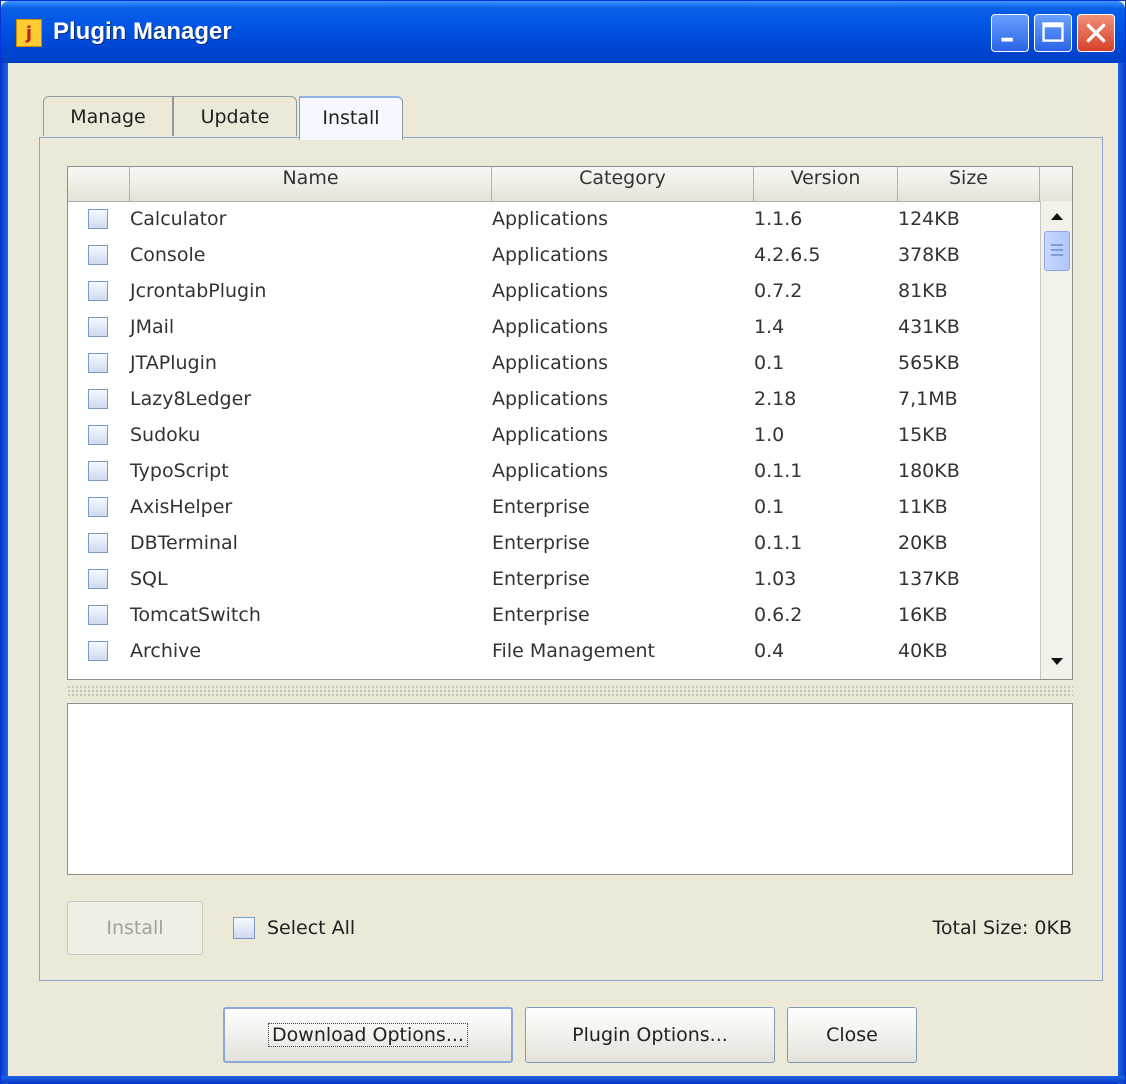  What do you see at coordinates (769, 651) in the screenshot?
I see `cell-version: 0.4` at bounding box center [769, 651].